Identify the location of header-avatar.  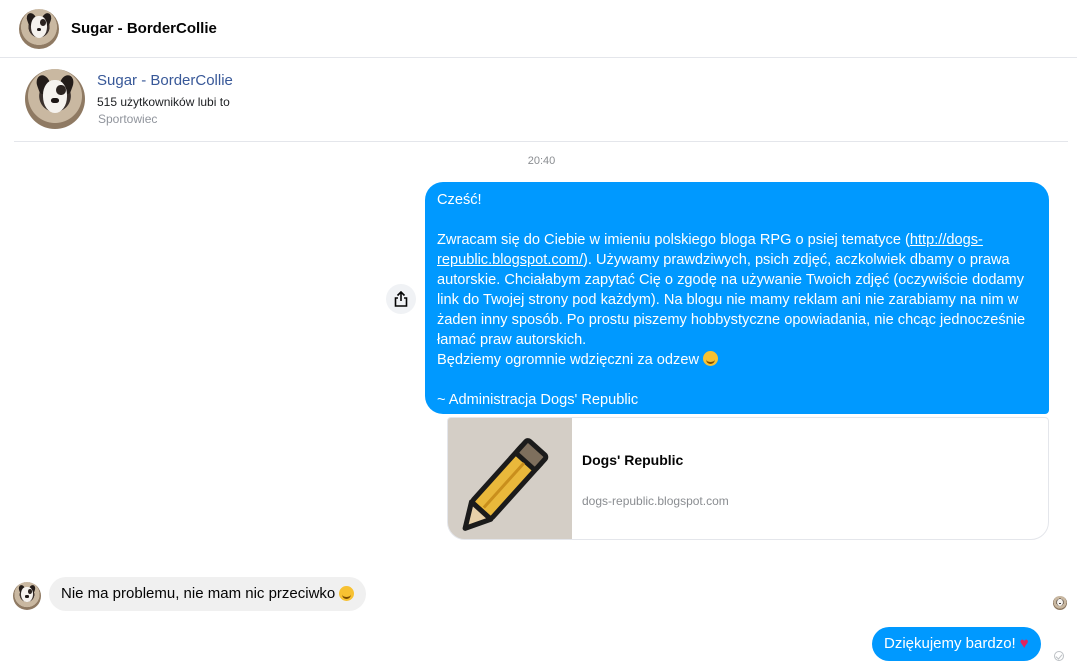
(39, 28).